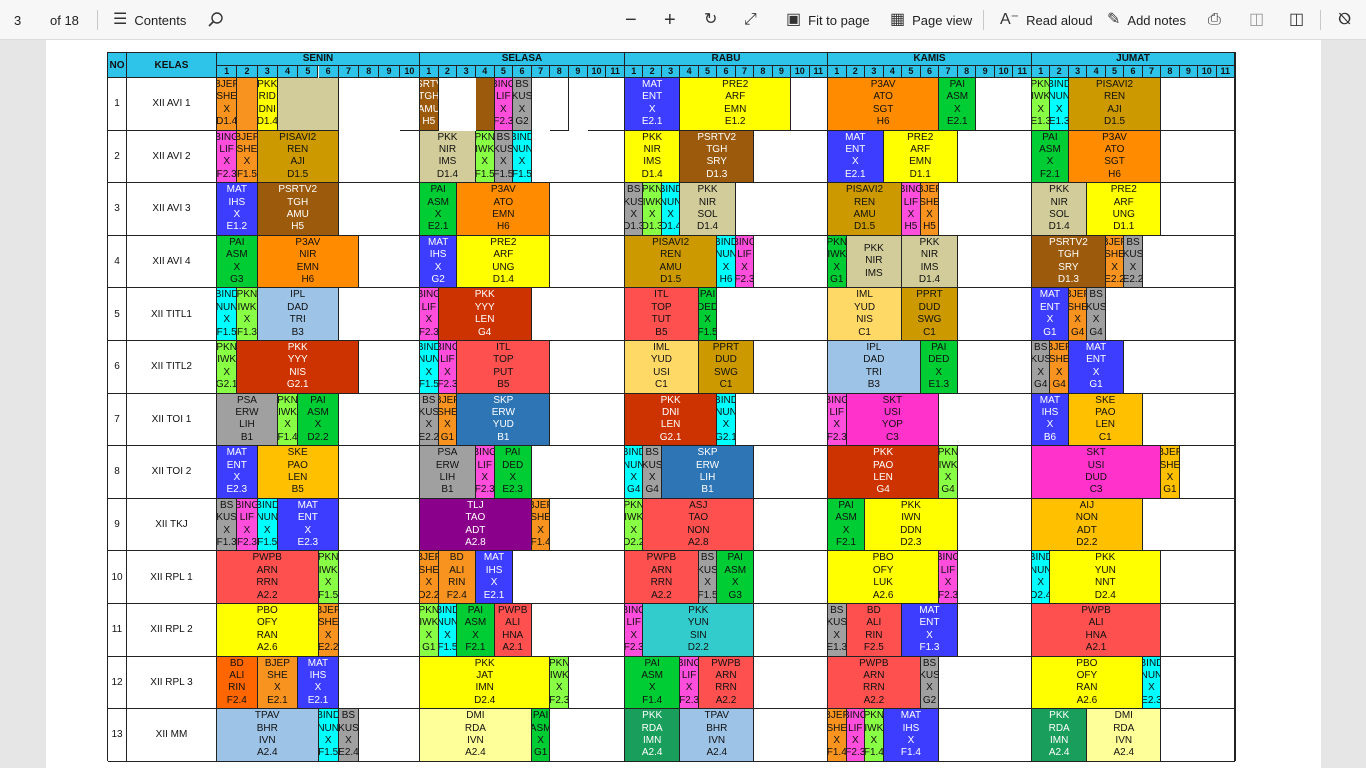 This screenshot has height=768, width=1366. I want to click on lesson-cell: PRE2 ARF UNG D1.1, so click(1124, 209).